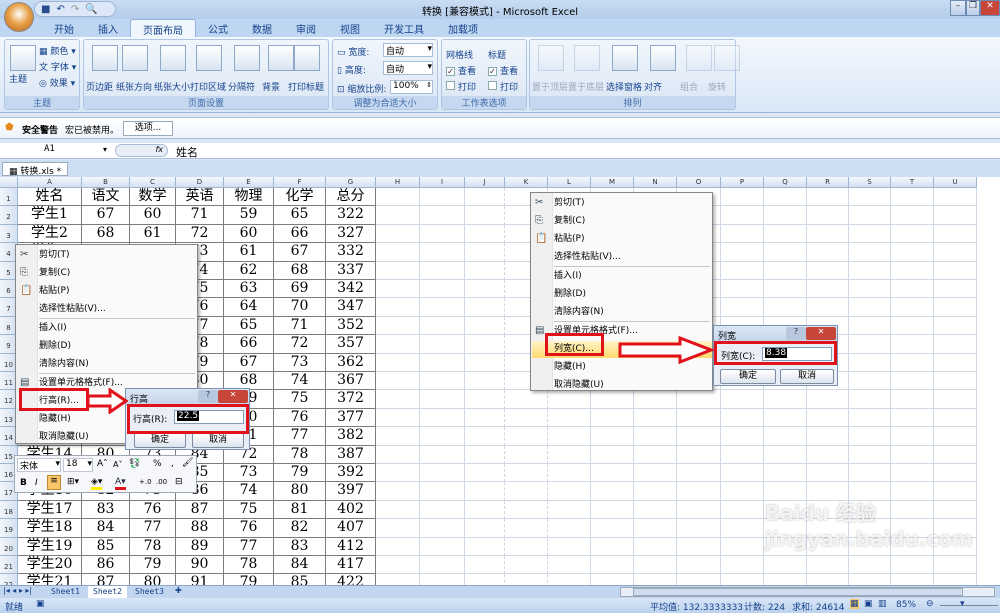 This screenshot has width=1000, height=613. Describe the element at coordinates (106, 215) in the screenshot. I see `cell: 67` at that location.